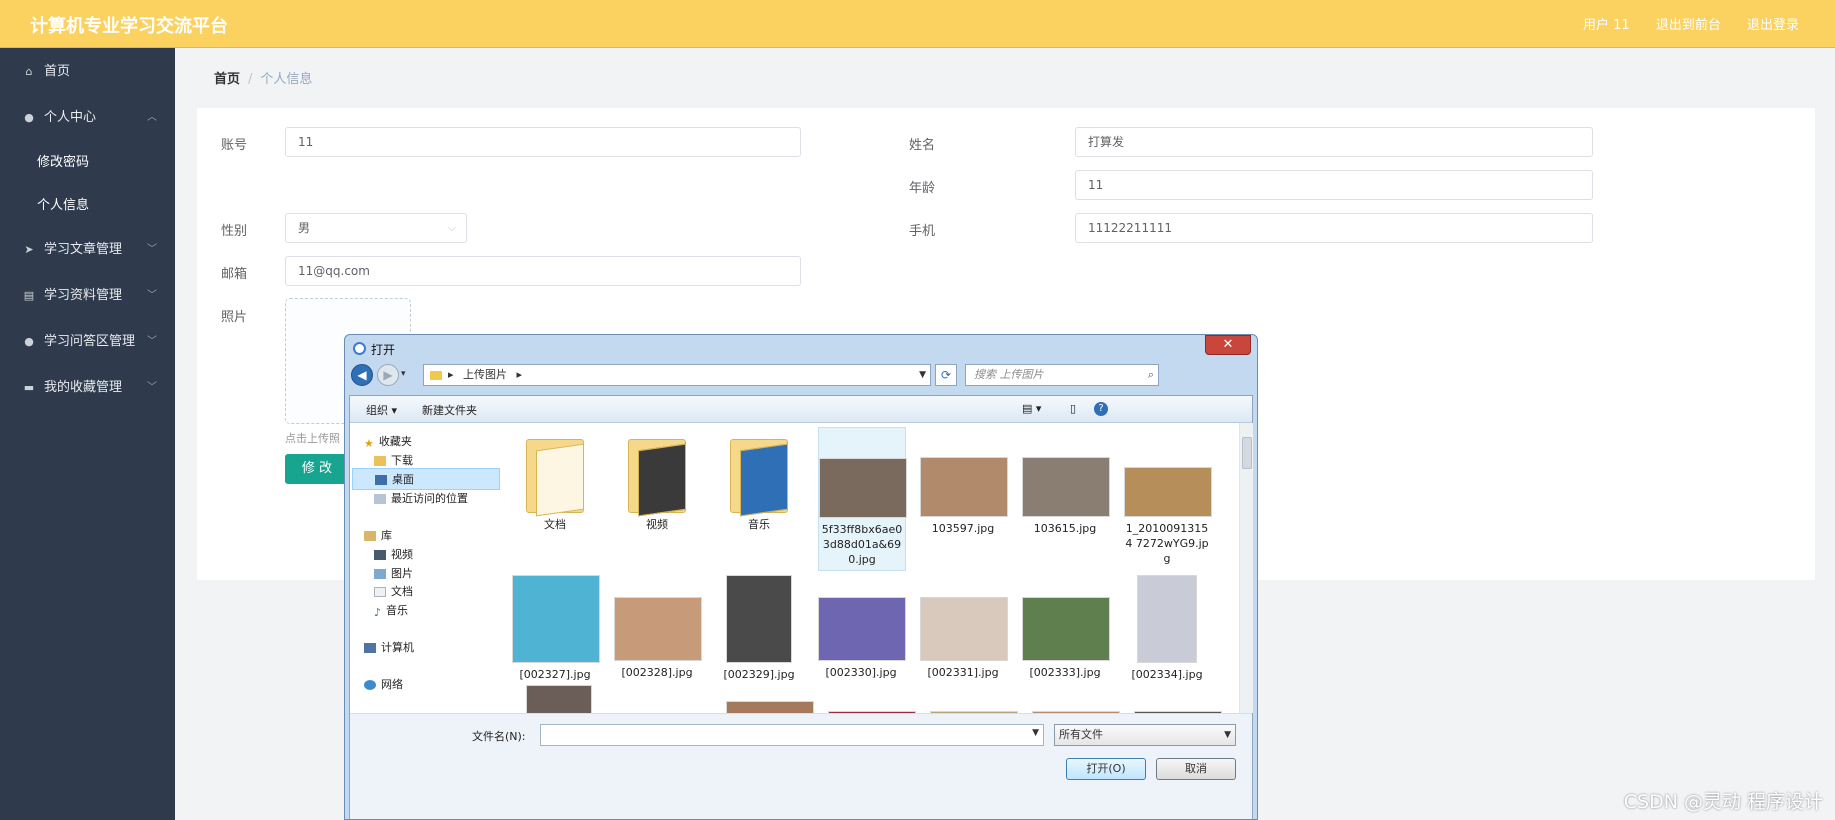 Image resolution: width=1835 pixels, height=820 pixels. I want to click on close-icon: ✕, so click(1228, 345).